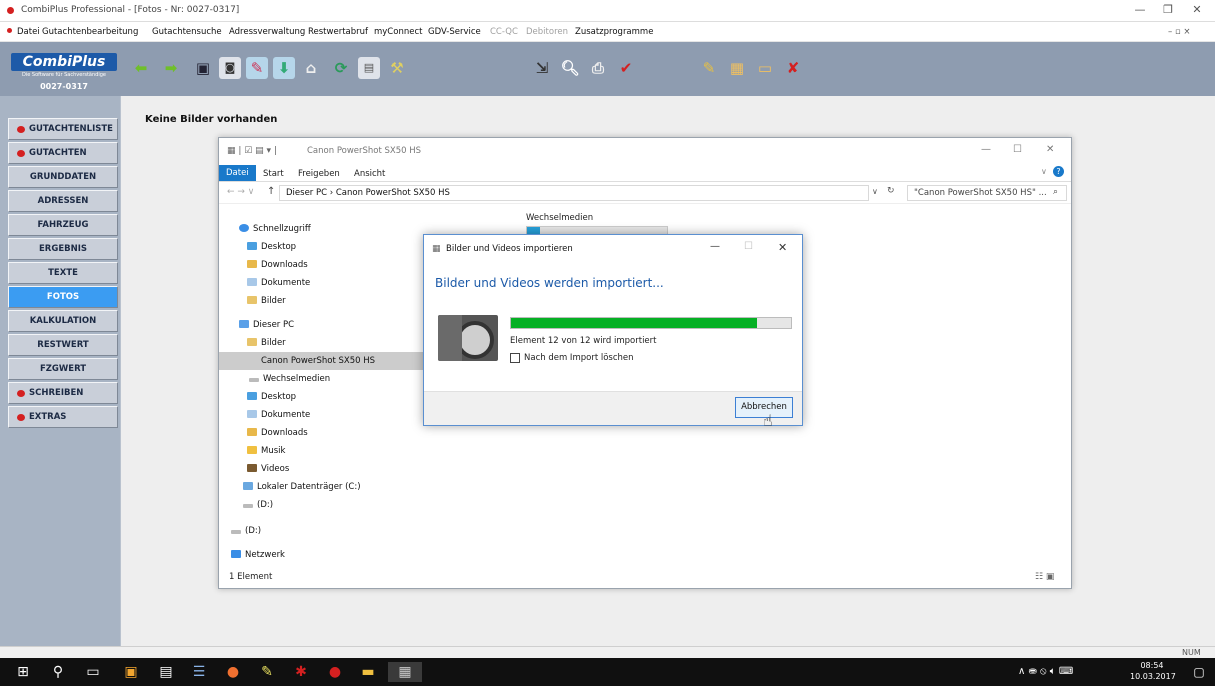 This screenshot has height=686, width=1215. Describe the element at coordinates (349, 555) in the screenshot. I see `nav-netzwerk: Netzwerk` at that location.